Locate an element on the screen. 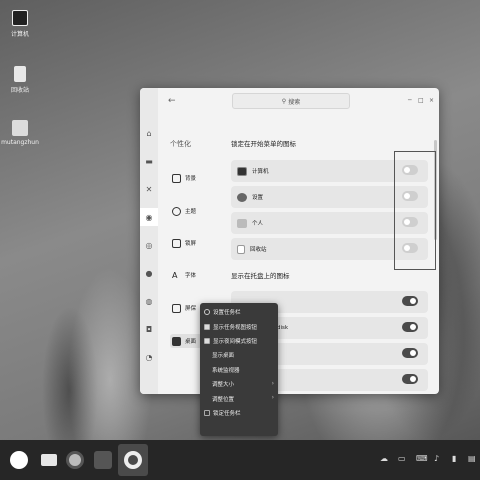 The height and width of the screenshot is (480, 480). rail-time-icon: ◍ is located at coordinates (149, 301).